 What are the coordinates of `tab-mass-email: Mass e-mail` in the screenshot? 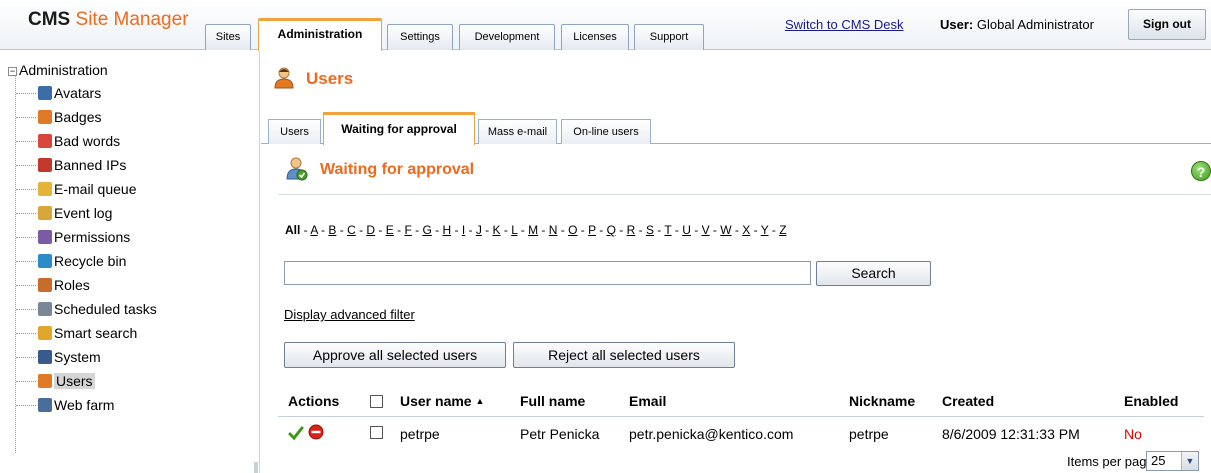 It's located at (517, 131).